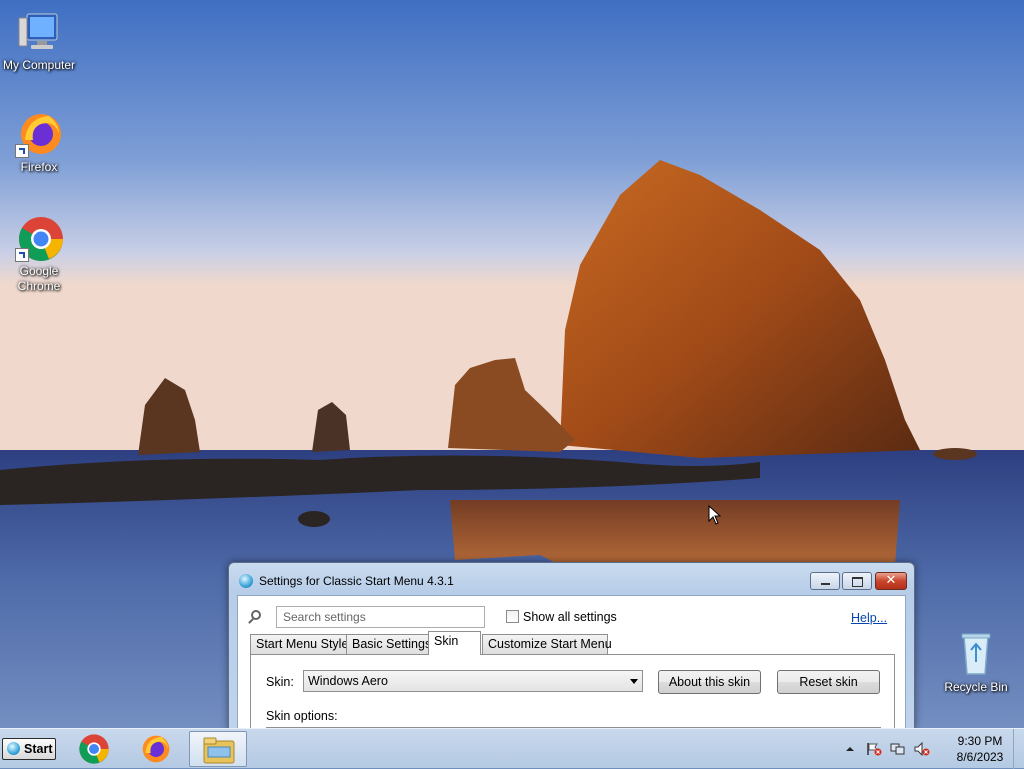 Image resolution: width=1024 pixels, height=769 pixels. What do you see at coordinates (825, 581) in the screenshot?
I see `minimize-button` at bounding box center [825, 581].